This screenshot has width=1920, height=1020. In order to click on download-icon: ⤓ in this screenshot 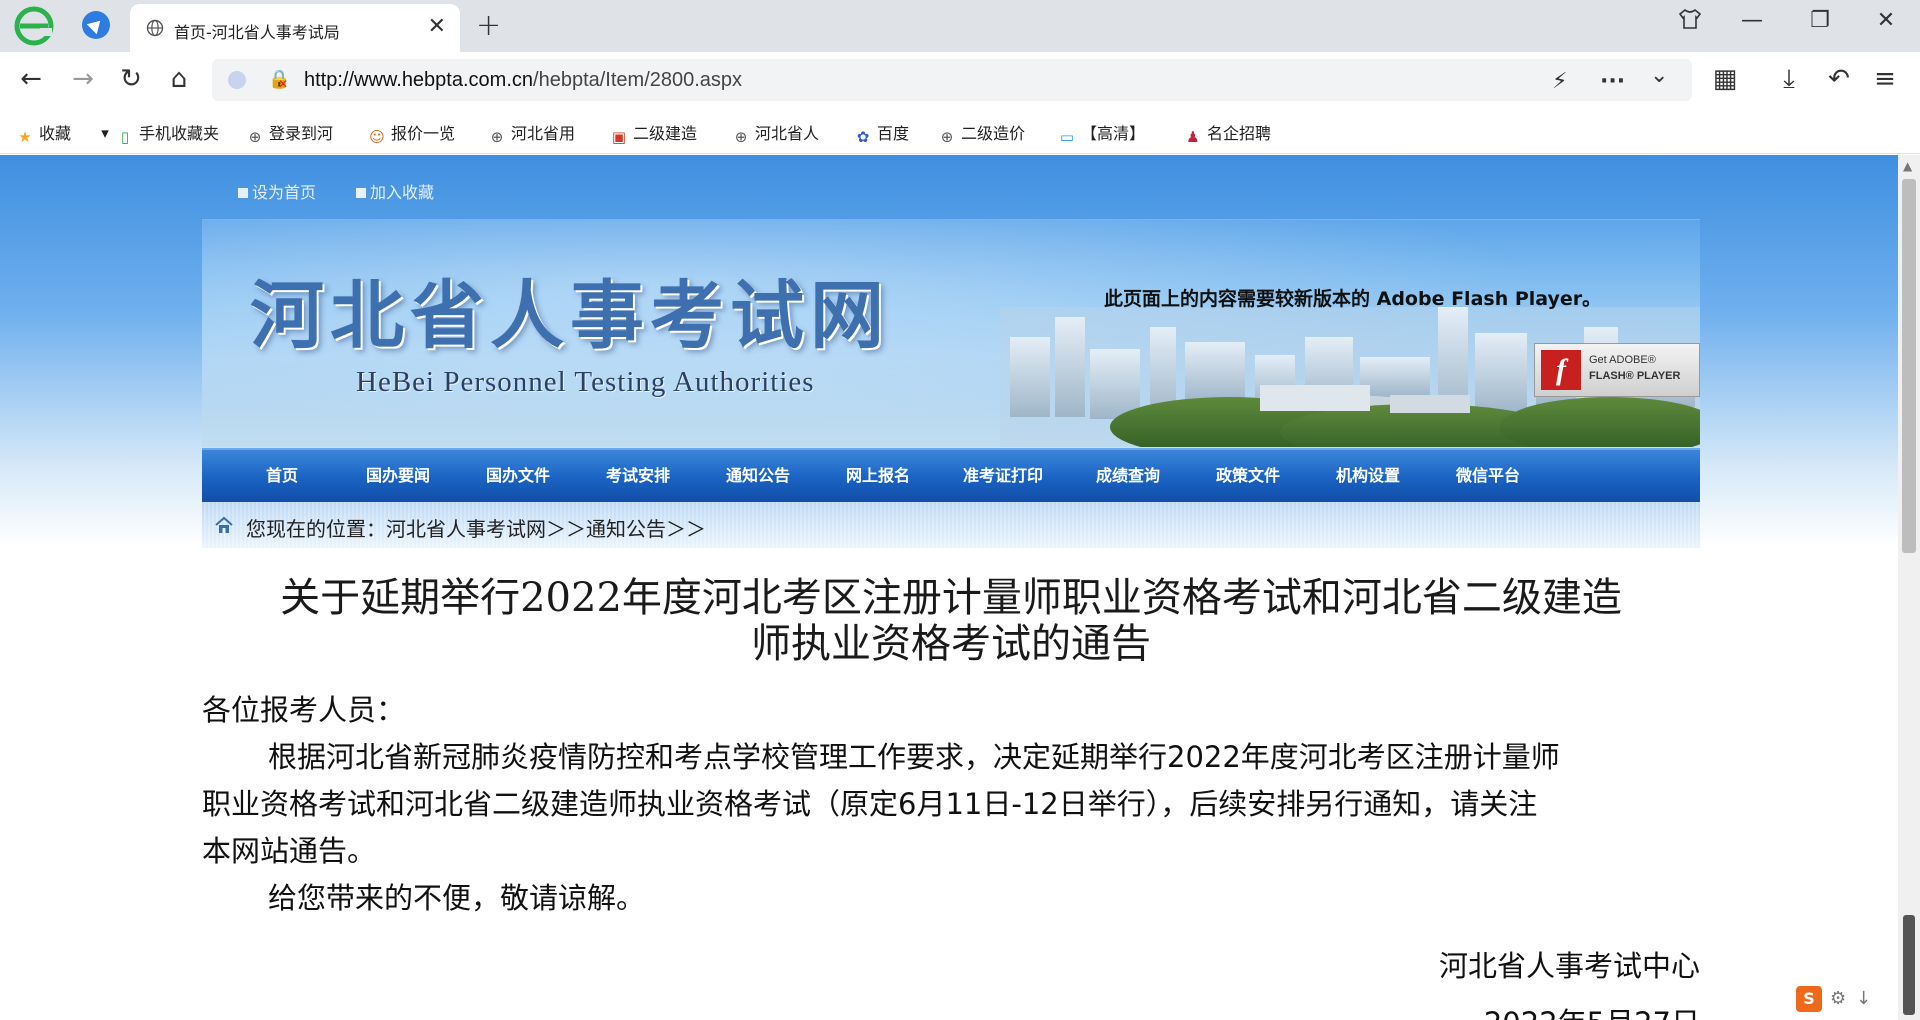, I will do `click(1789, 79)`.